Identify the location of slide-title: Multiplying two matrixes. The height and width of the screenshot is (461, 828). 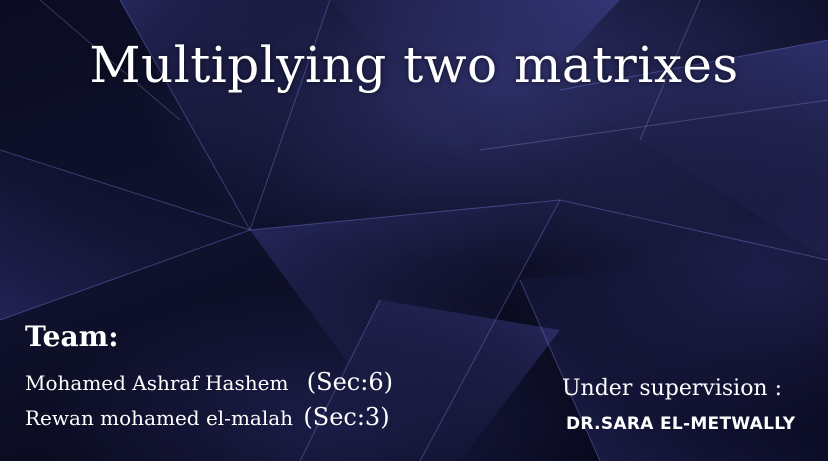
(414, 65).